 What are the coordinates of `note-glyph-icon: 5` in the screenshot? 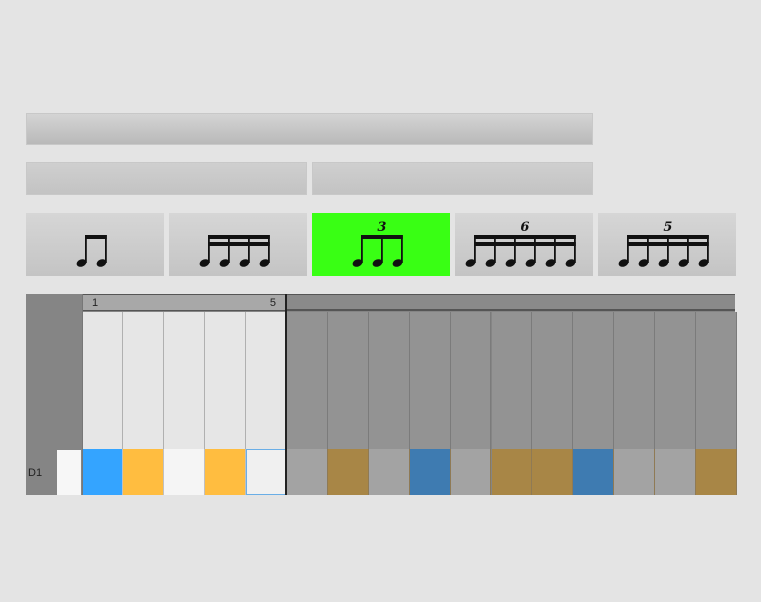 It's located at (663, 243).